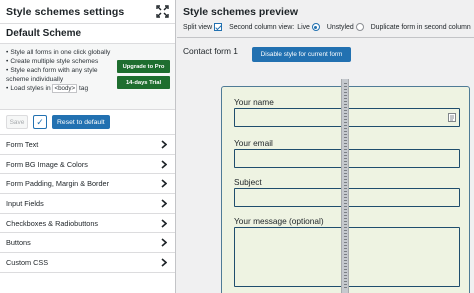  Describe the element at coordinates (143, 82) in the screenshot. I see `trial-button: 14-days Trial` at that location.